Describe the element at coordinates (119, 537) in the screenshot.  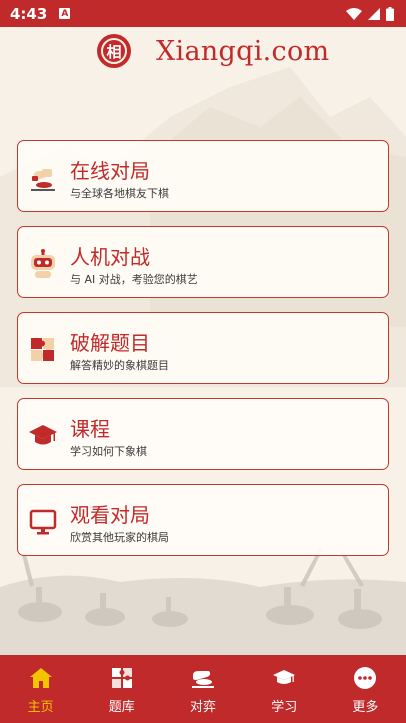
I see `menu-subtitle: 欣赏其他玩家的棋局` at that location.